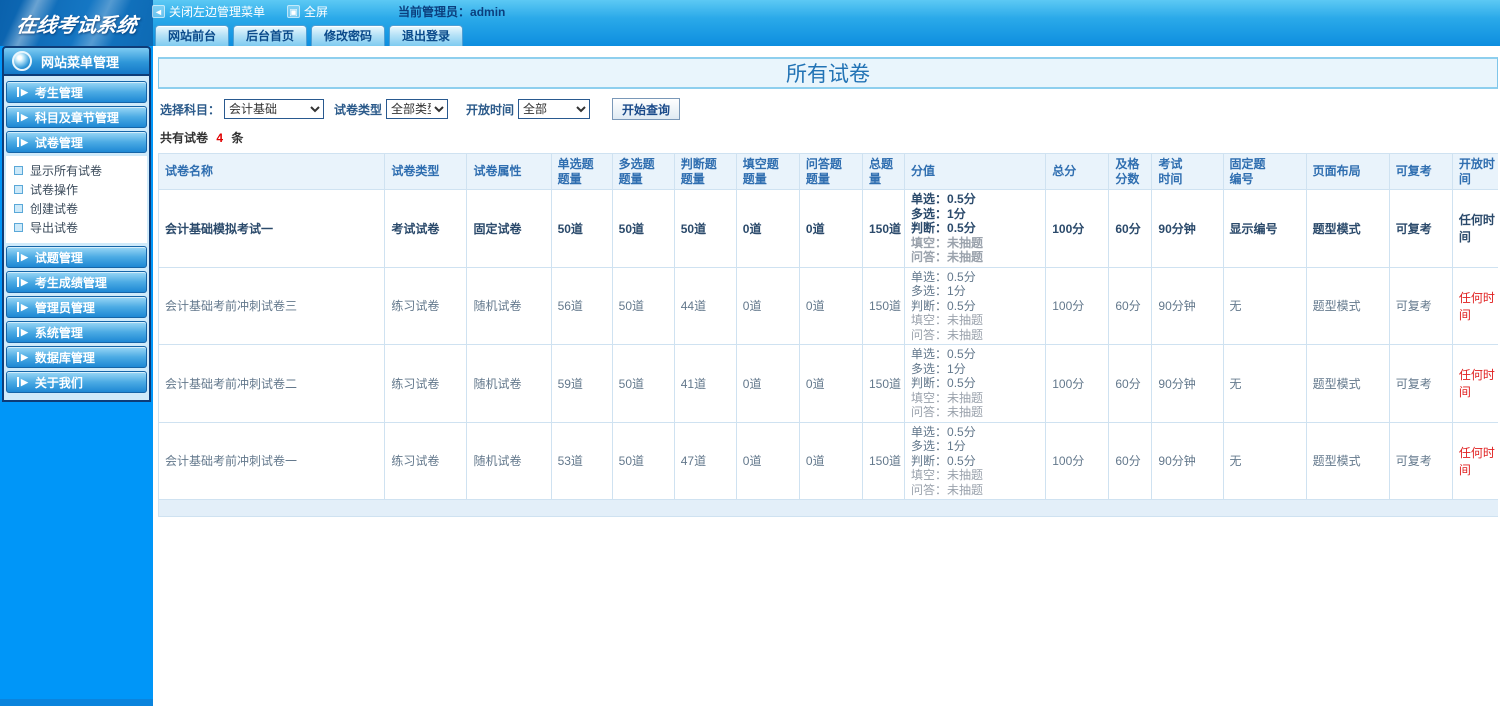 The height and width of the screenshot is (706, 1500). I want to click on sidebar-group-label: 考生成绩管理, so click(70, 282).